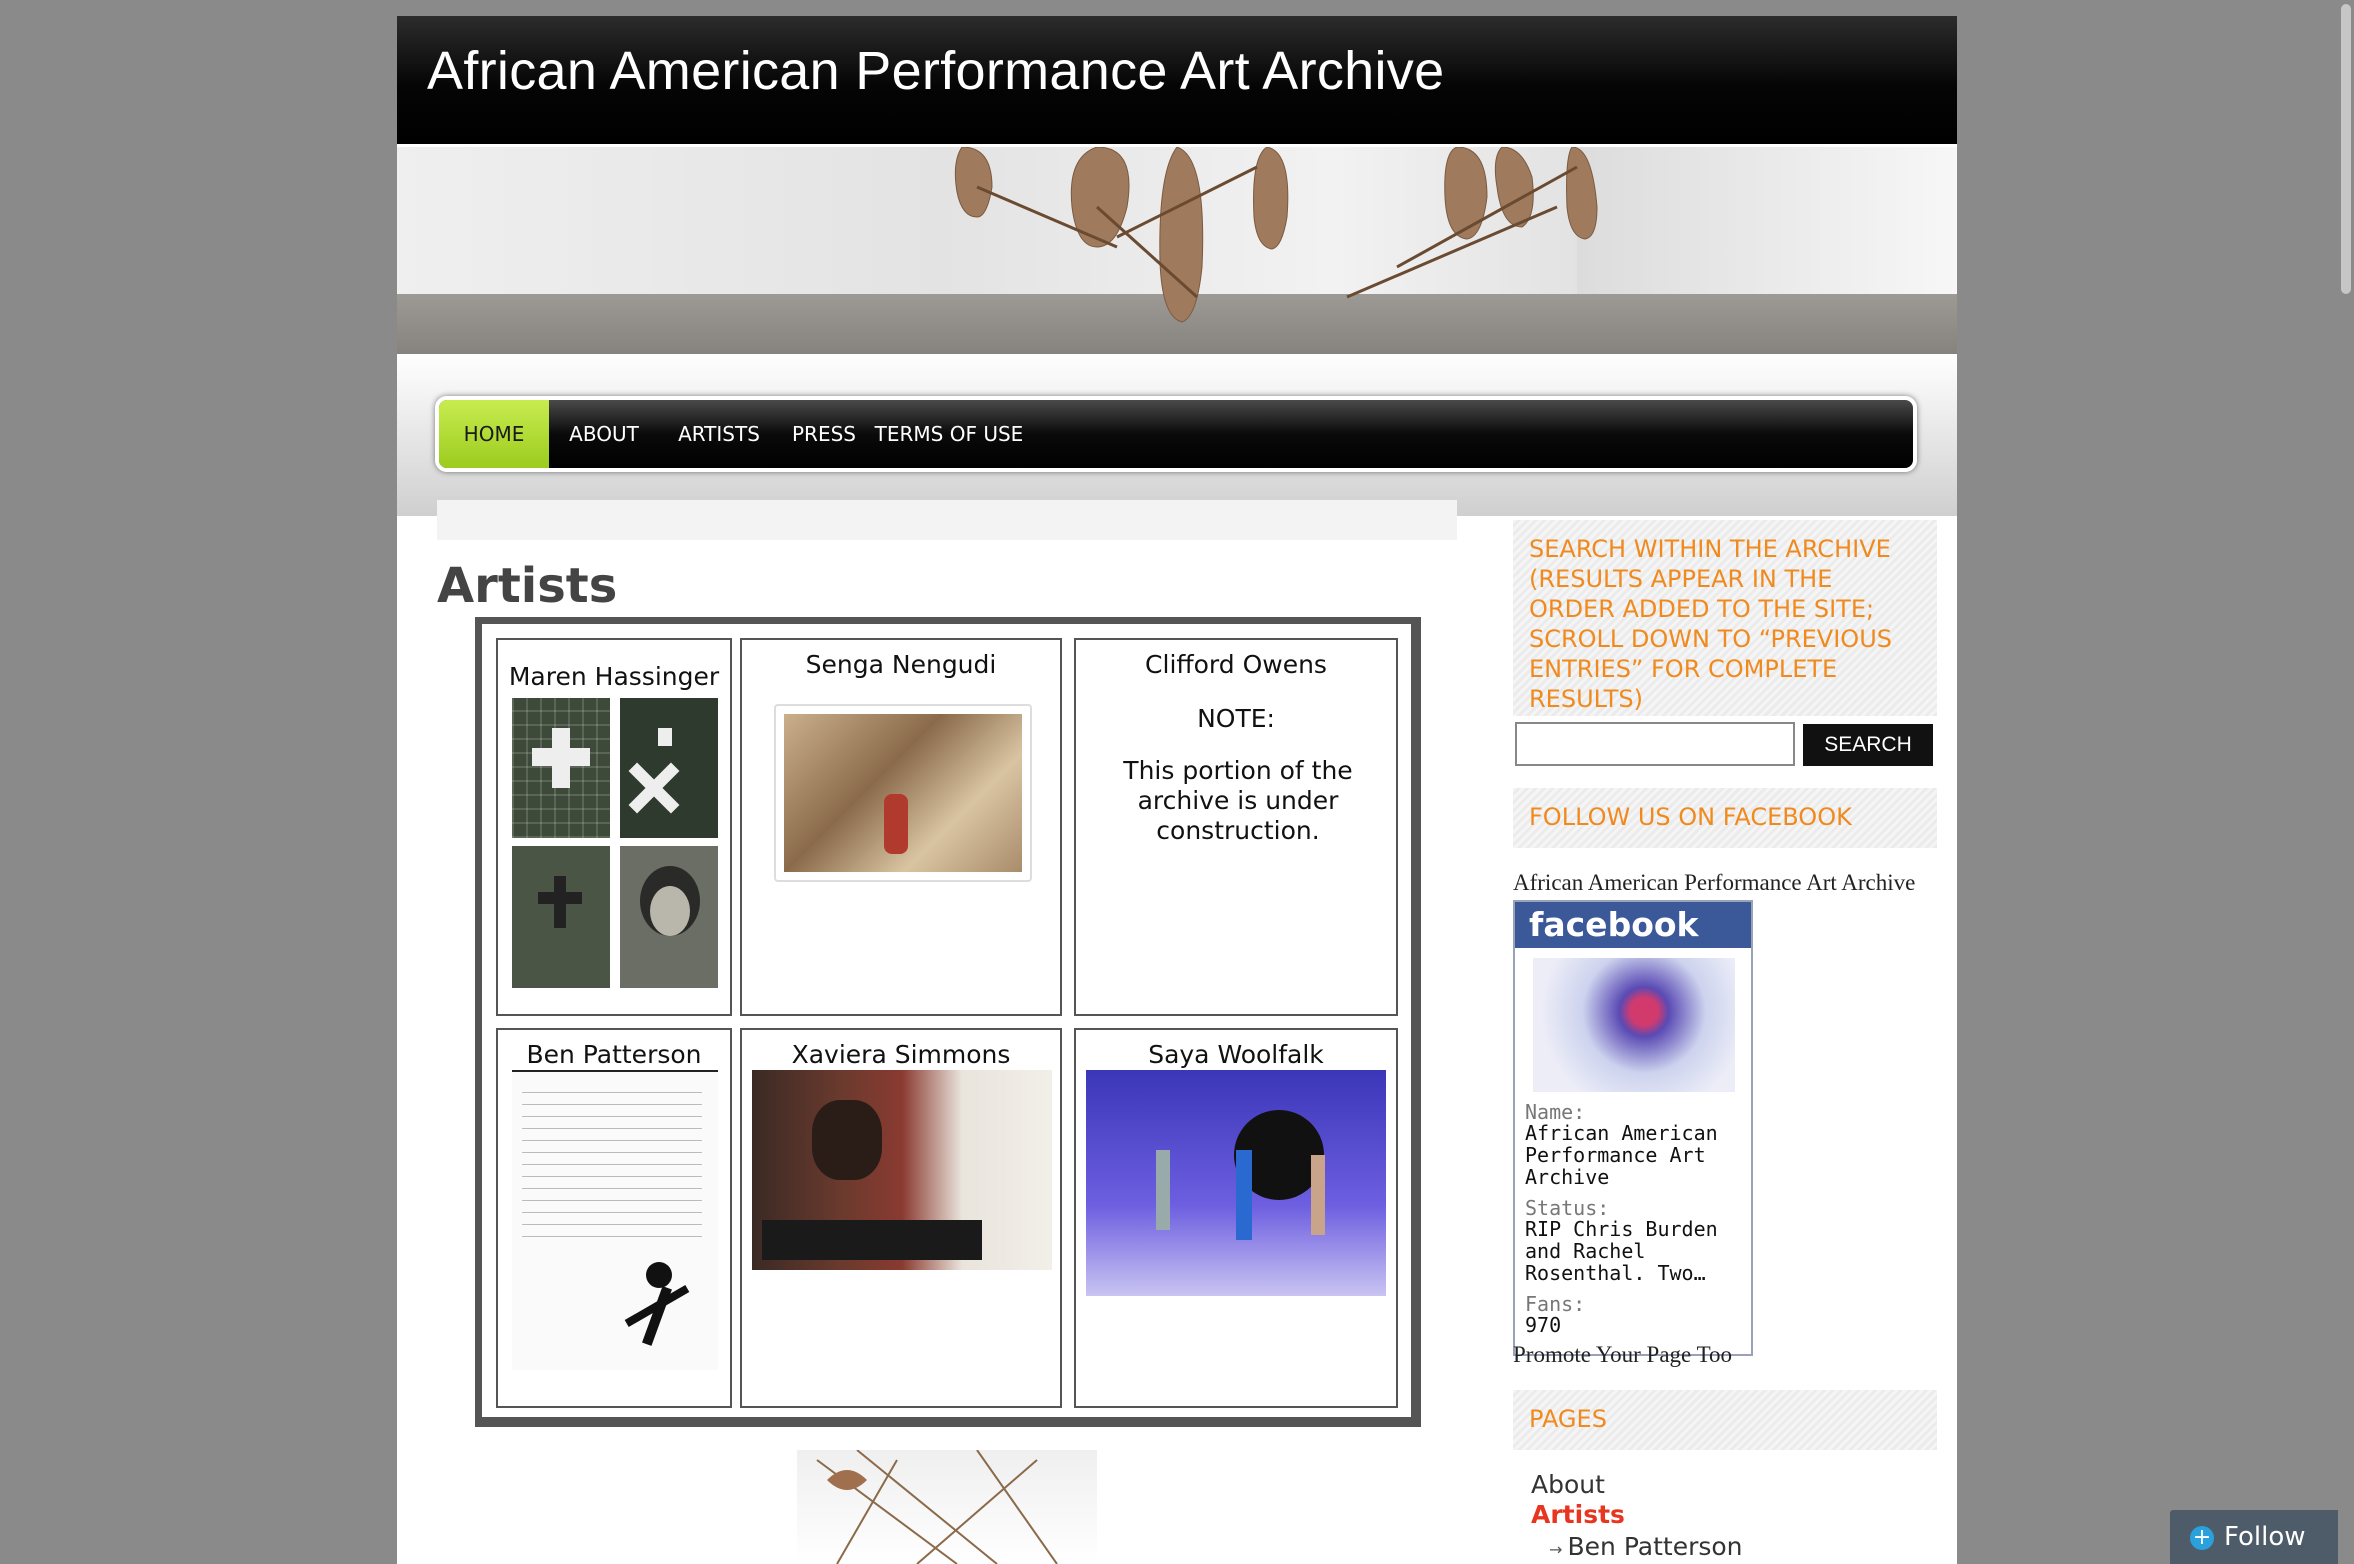  I want to click on content-top-bar, so click(947, 520).